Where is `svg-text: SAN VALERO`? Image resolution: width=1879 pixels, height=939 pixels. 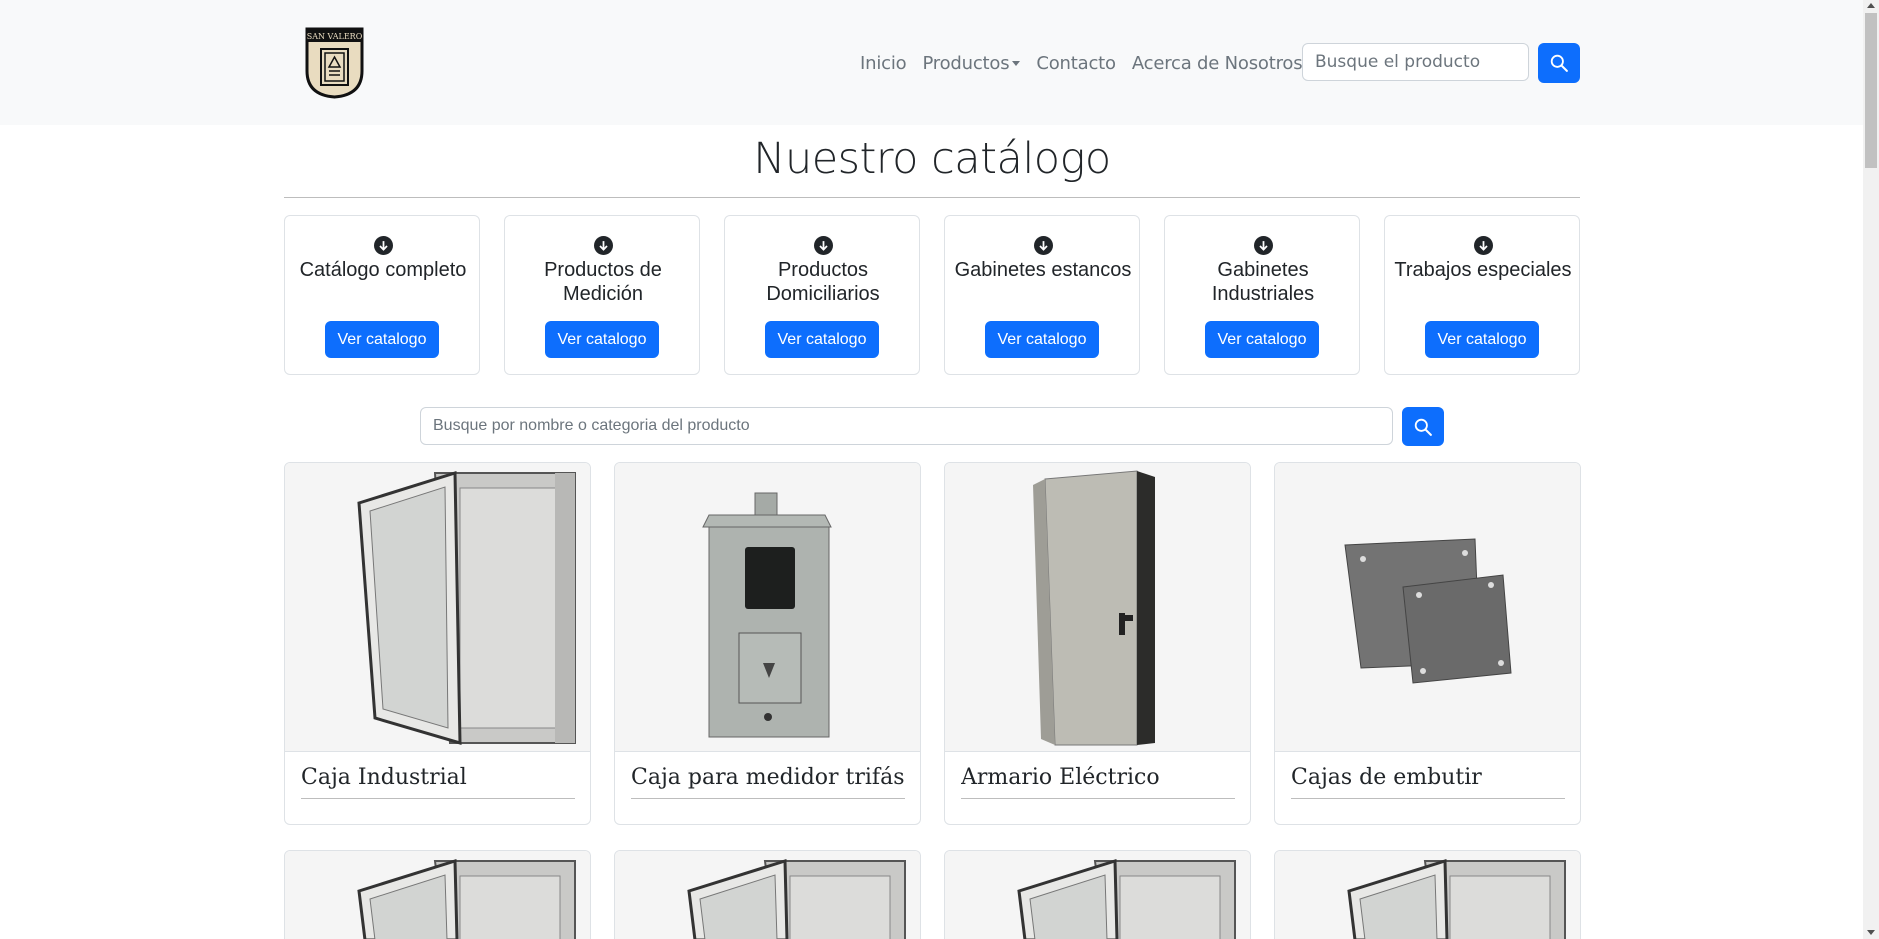
svg-text: SAN VALERO is located at coordinates (335, 36).